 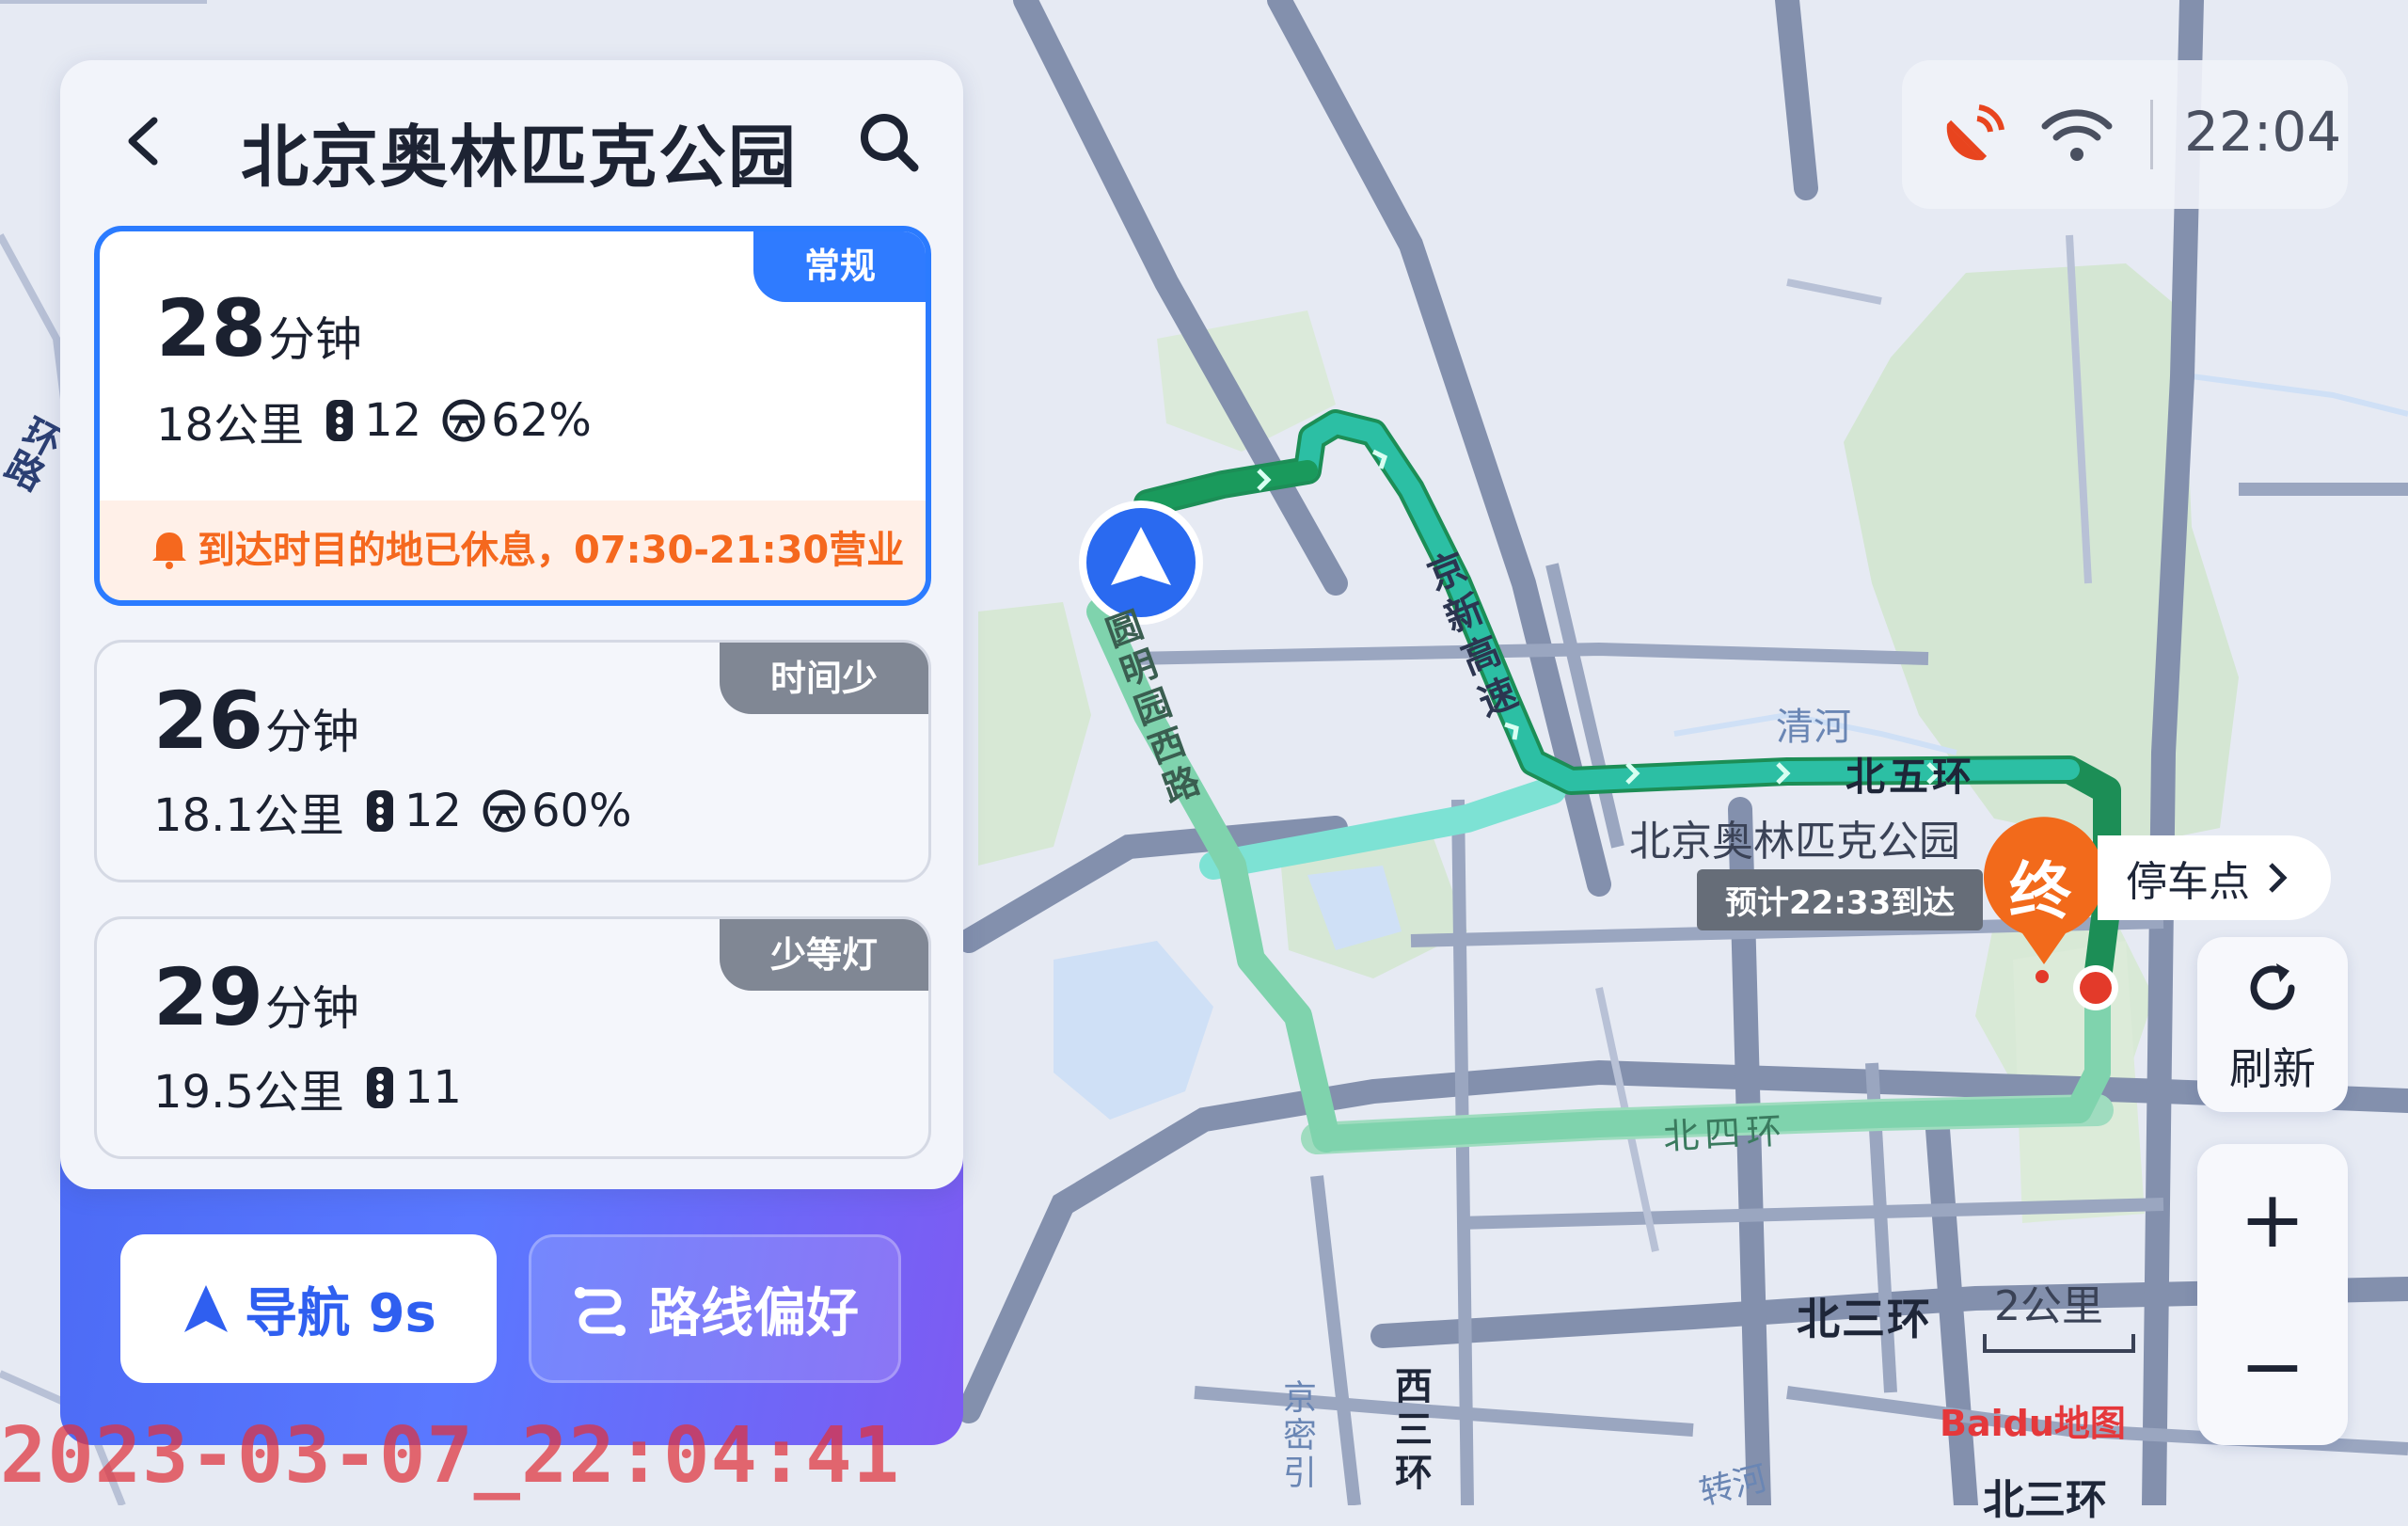 What do you see at coordinates (2272, 986) in the screenshot?
I see `refresh-icon` at bounding box center [2272, 986].